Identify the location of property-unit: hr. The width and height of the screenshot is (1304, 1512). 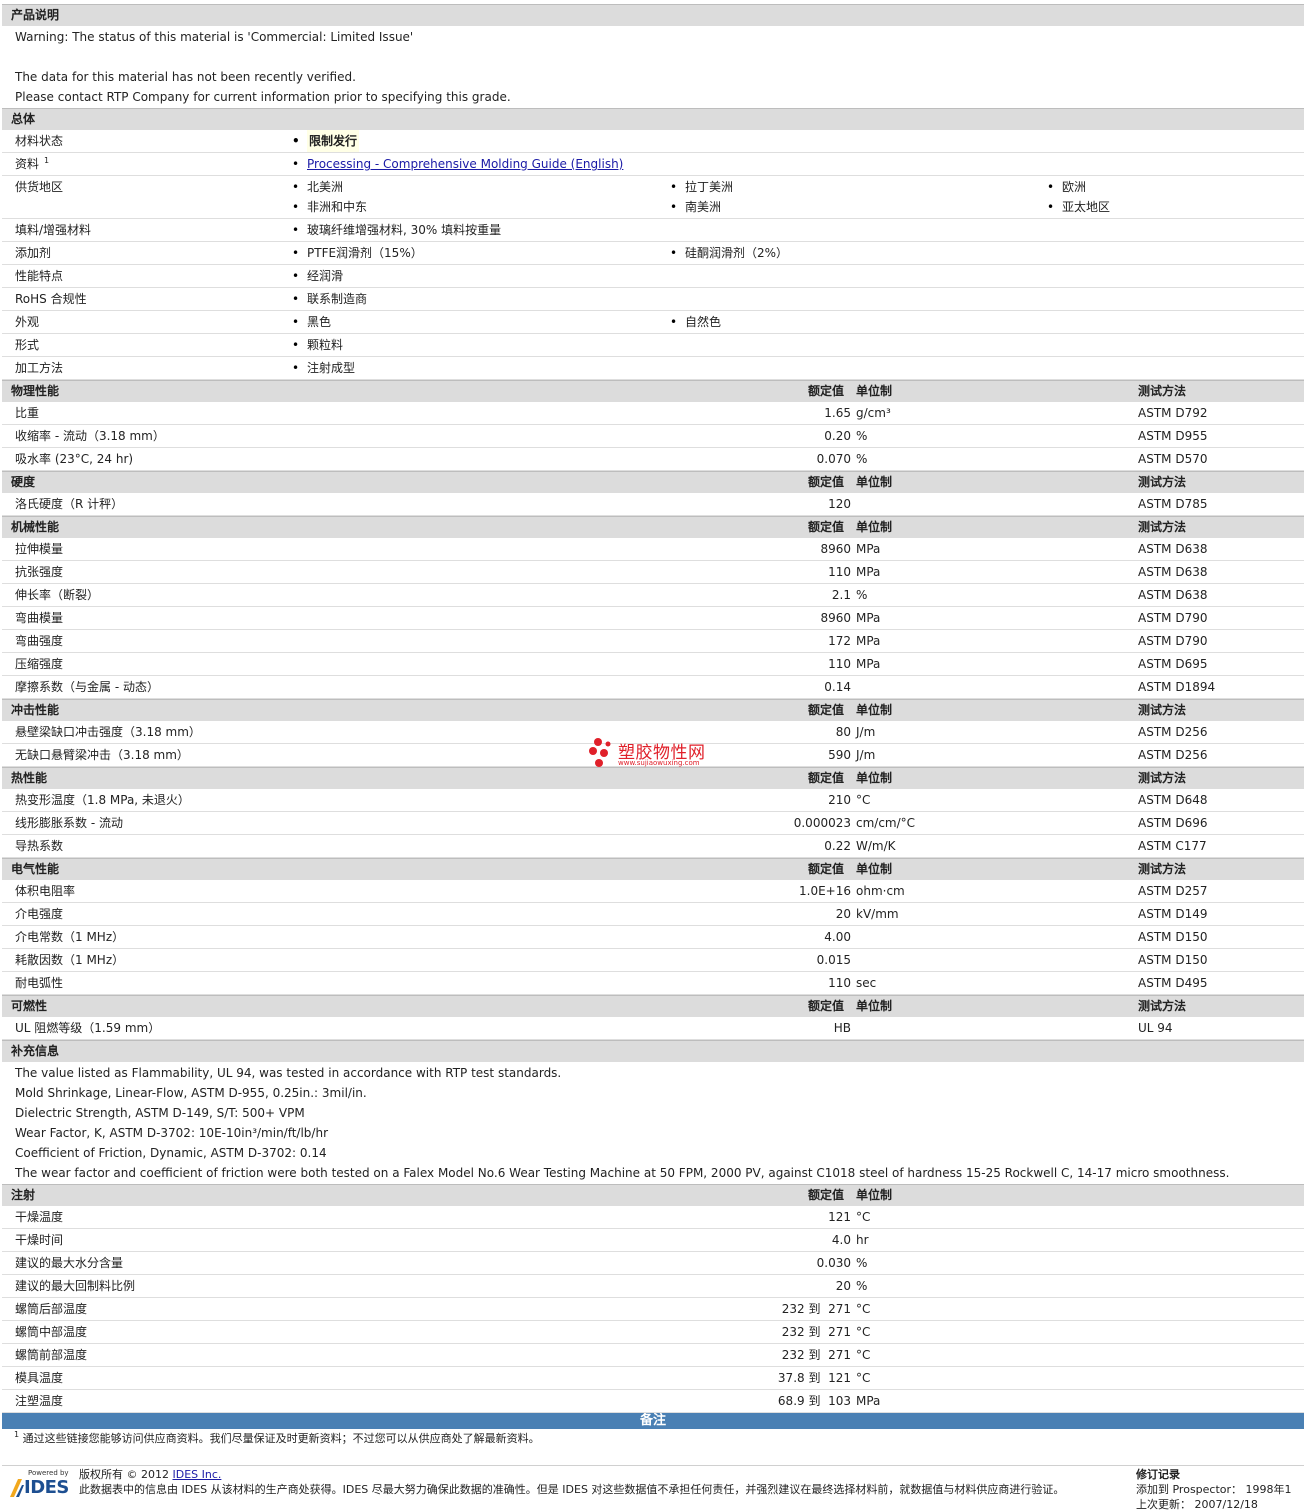
(862, 1240).